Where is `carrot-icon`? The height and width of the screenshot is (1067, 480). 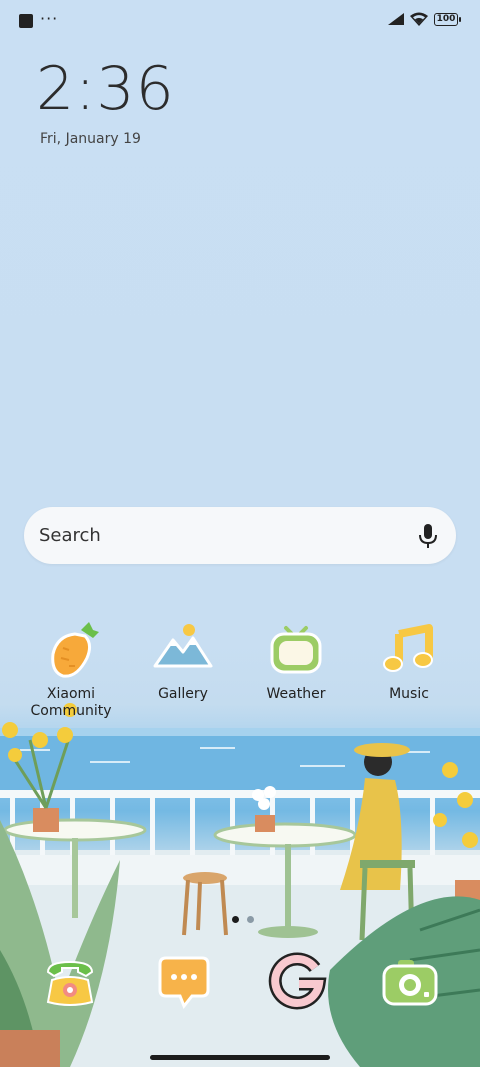
carrot-icon is located at coordinates (71, 650).